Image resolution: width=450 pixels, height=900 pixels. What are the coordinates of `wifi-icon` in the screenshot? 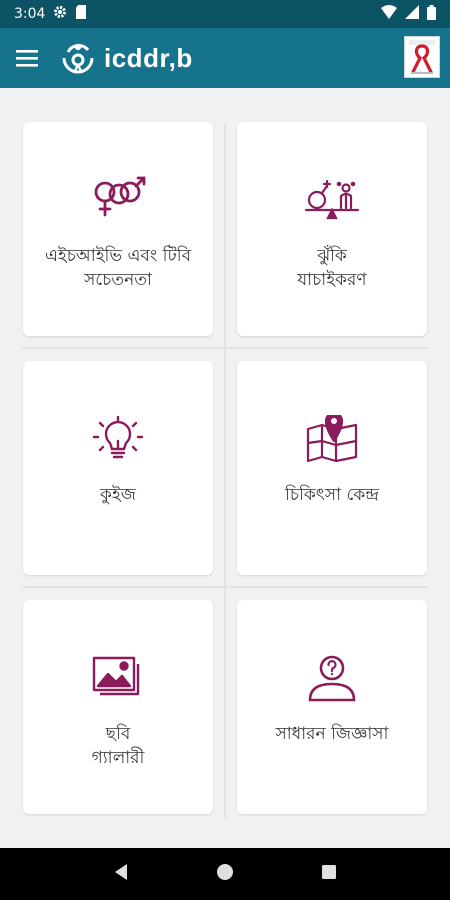 It's located at (389, 14).